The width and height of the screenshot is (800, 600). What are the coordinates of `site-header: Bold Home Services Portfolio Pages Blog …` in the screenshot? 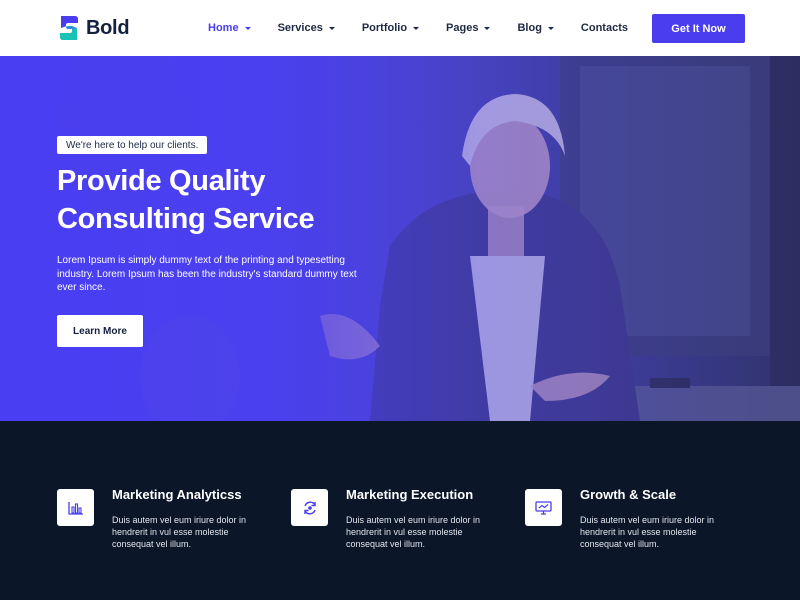 It's located at (400, 28).